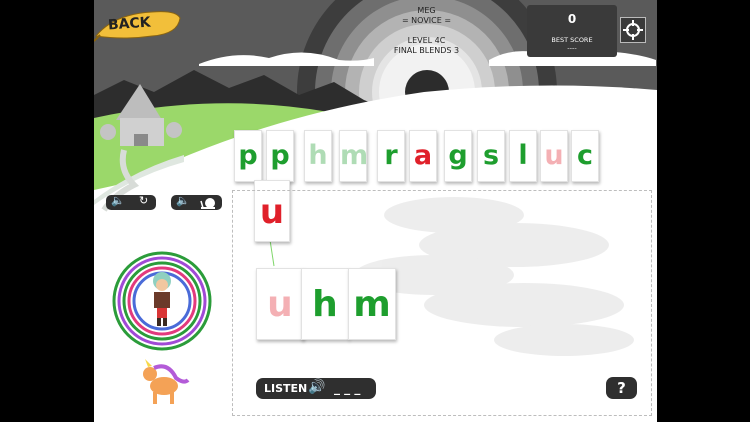 This screenshot has width=750, height=422. I want to click on character-avatar, so click(162, 299).